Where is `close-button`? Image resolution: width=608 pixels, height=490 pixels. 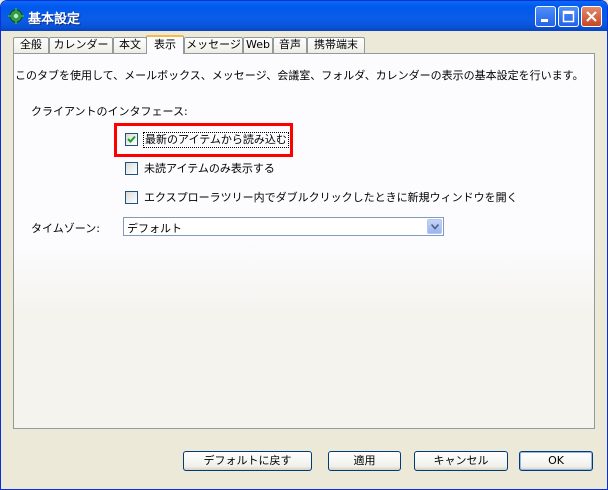 close-button is located at coordinates (591, 16).